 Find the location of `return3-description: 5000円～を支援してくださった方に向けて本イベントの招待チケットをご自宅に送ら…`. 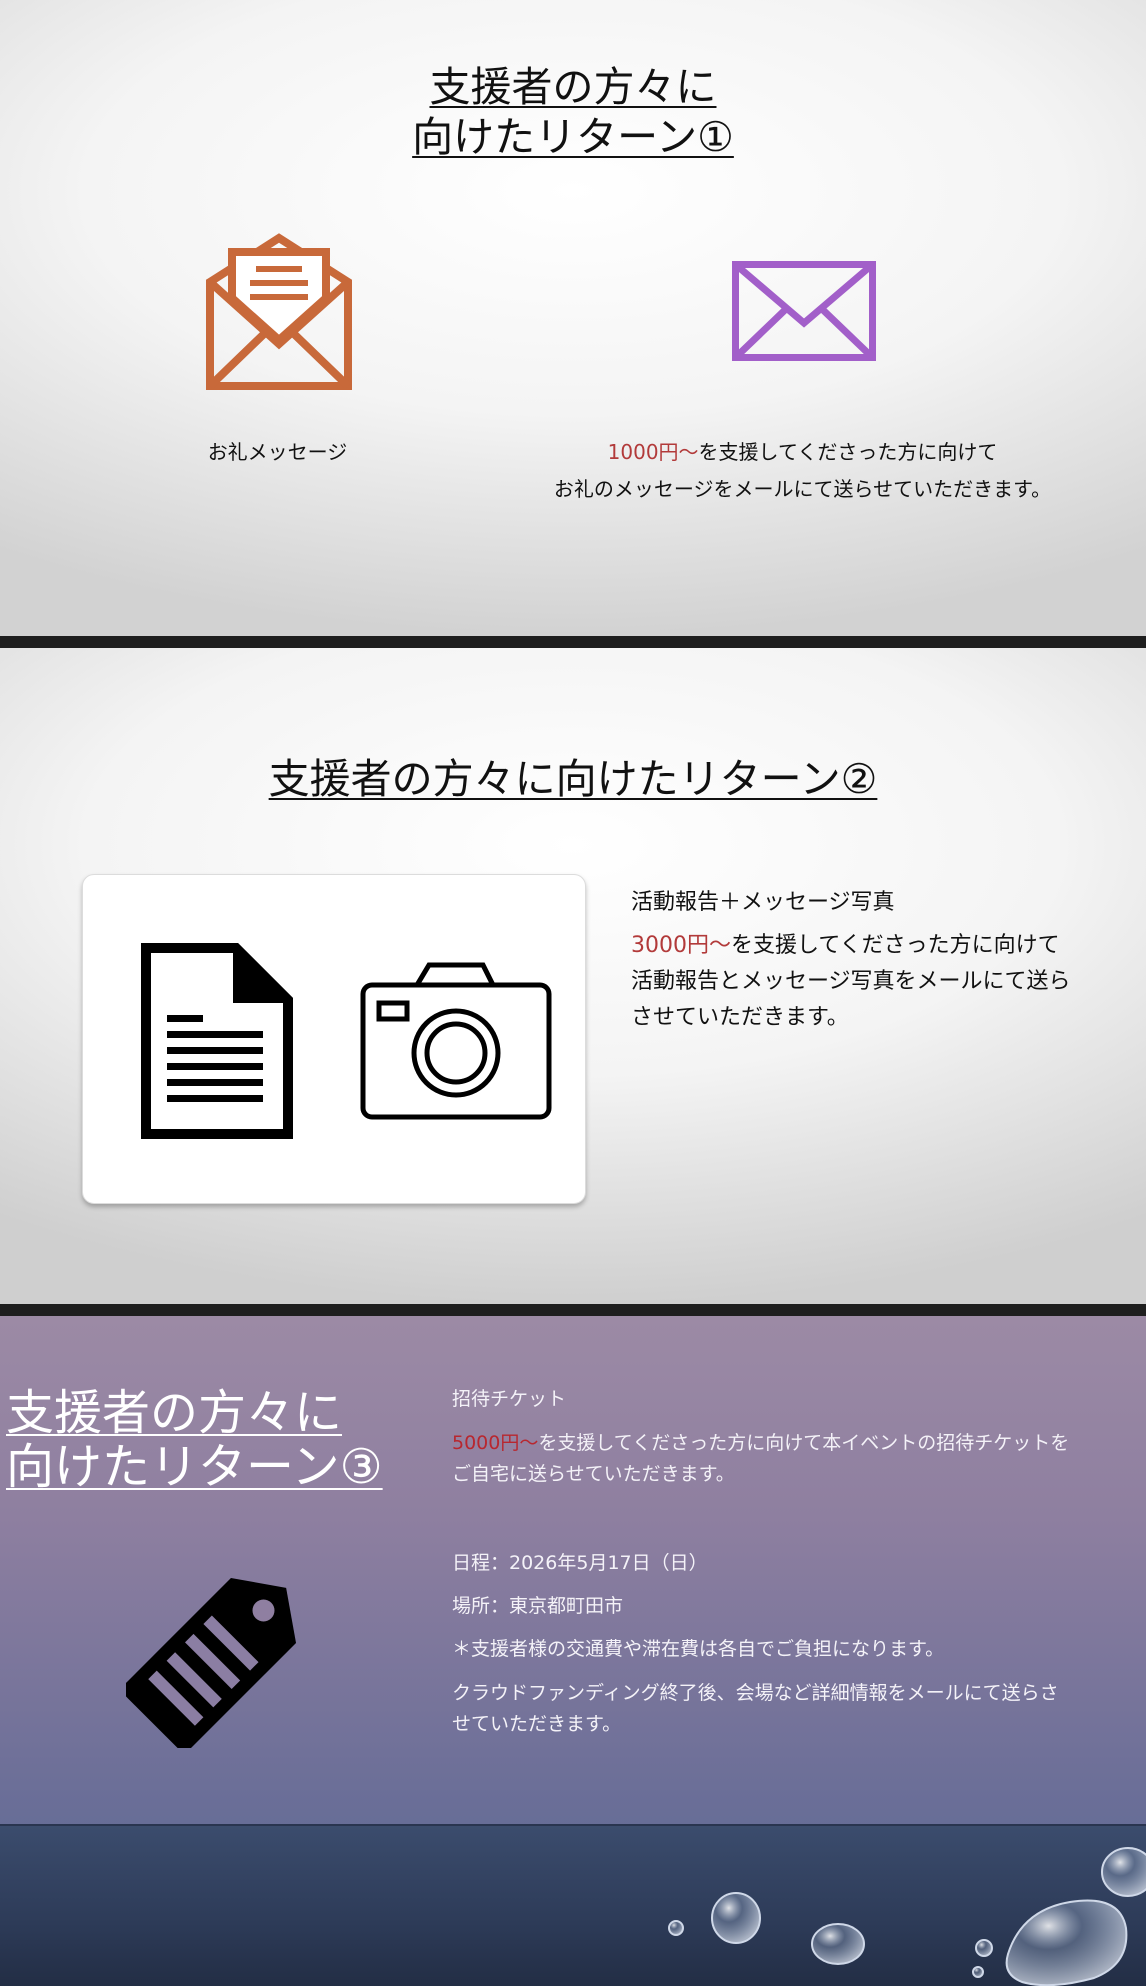

return3-description: 5000円～を支援してくださった方に向けて本イベントの招待チケットをご自宅に送ら… is located at coordinates (764, 1459).